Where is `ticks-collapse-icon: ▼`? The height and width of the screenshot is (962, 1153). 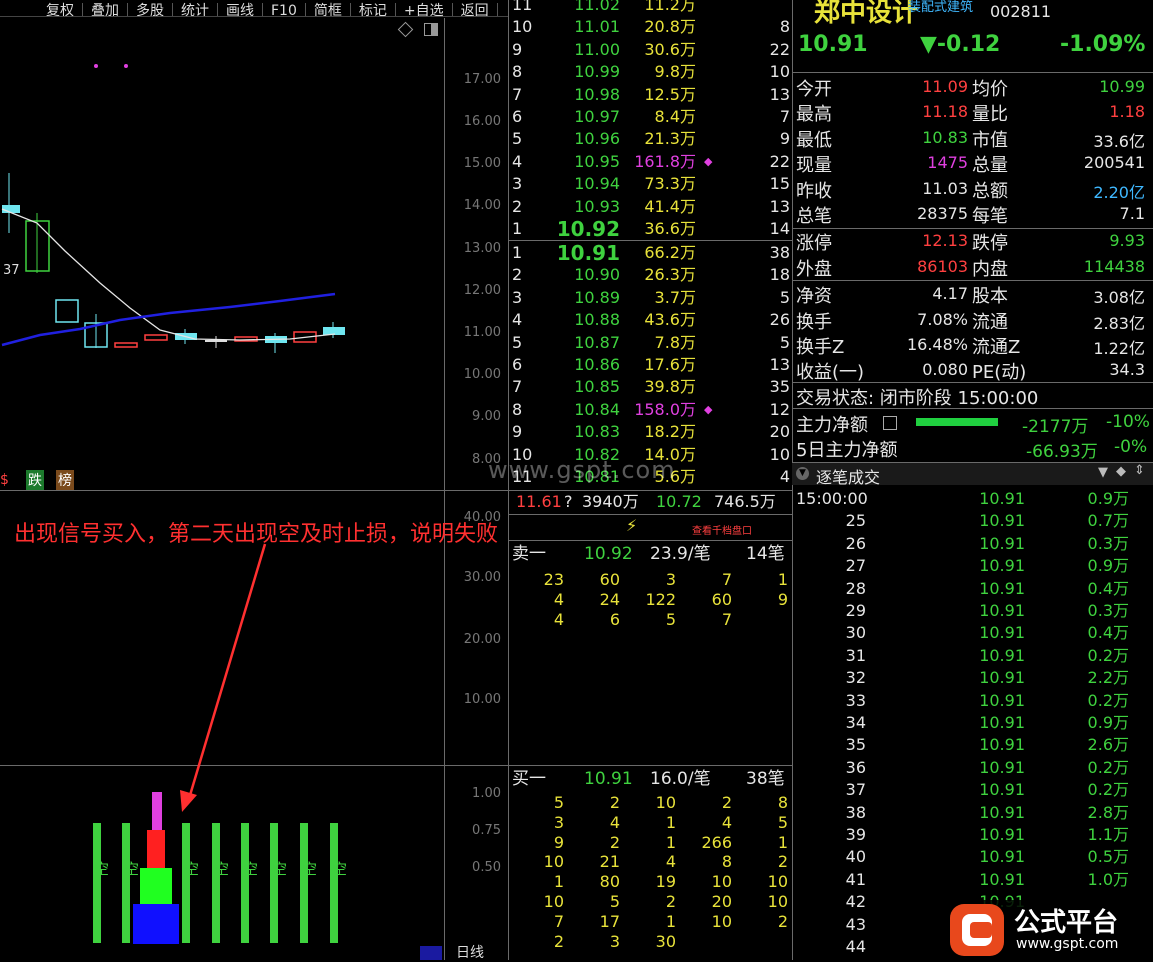 ticks-collapse-icon: ▼ is located at coordinates (802, 473).